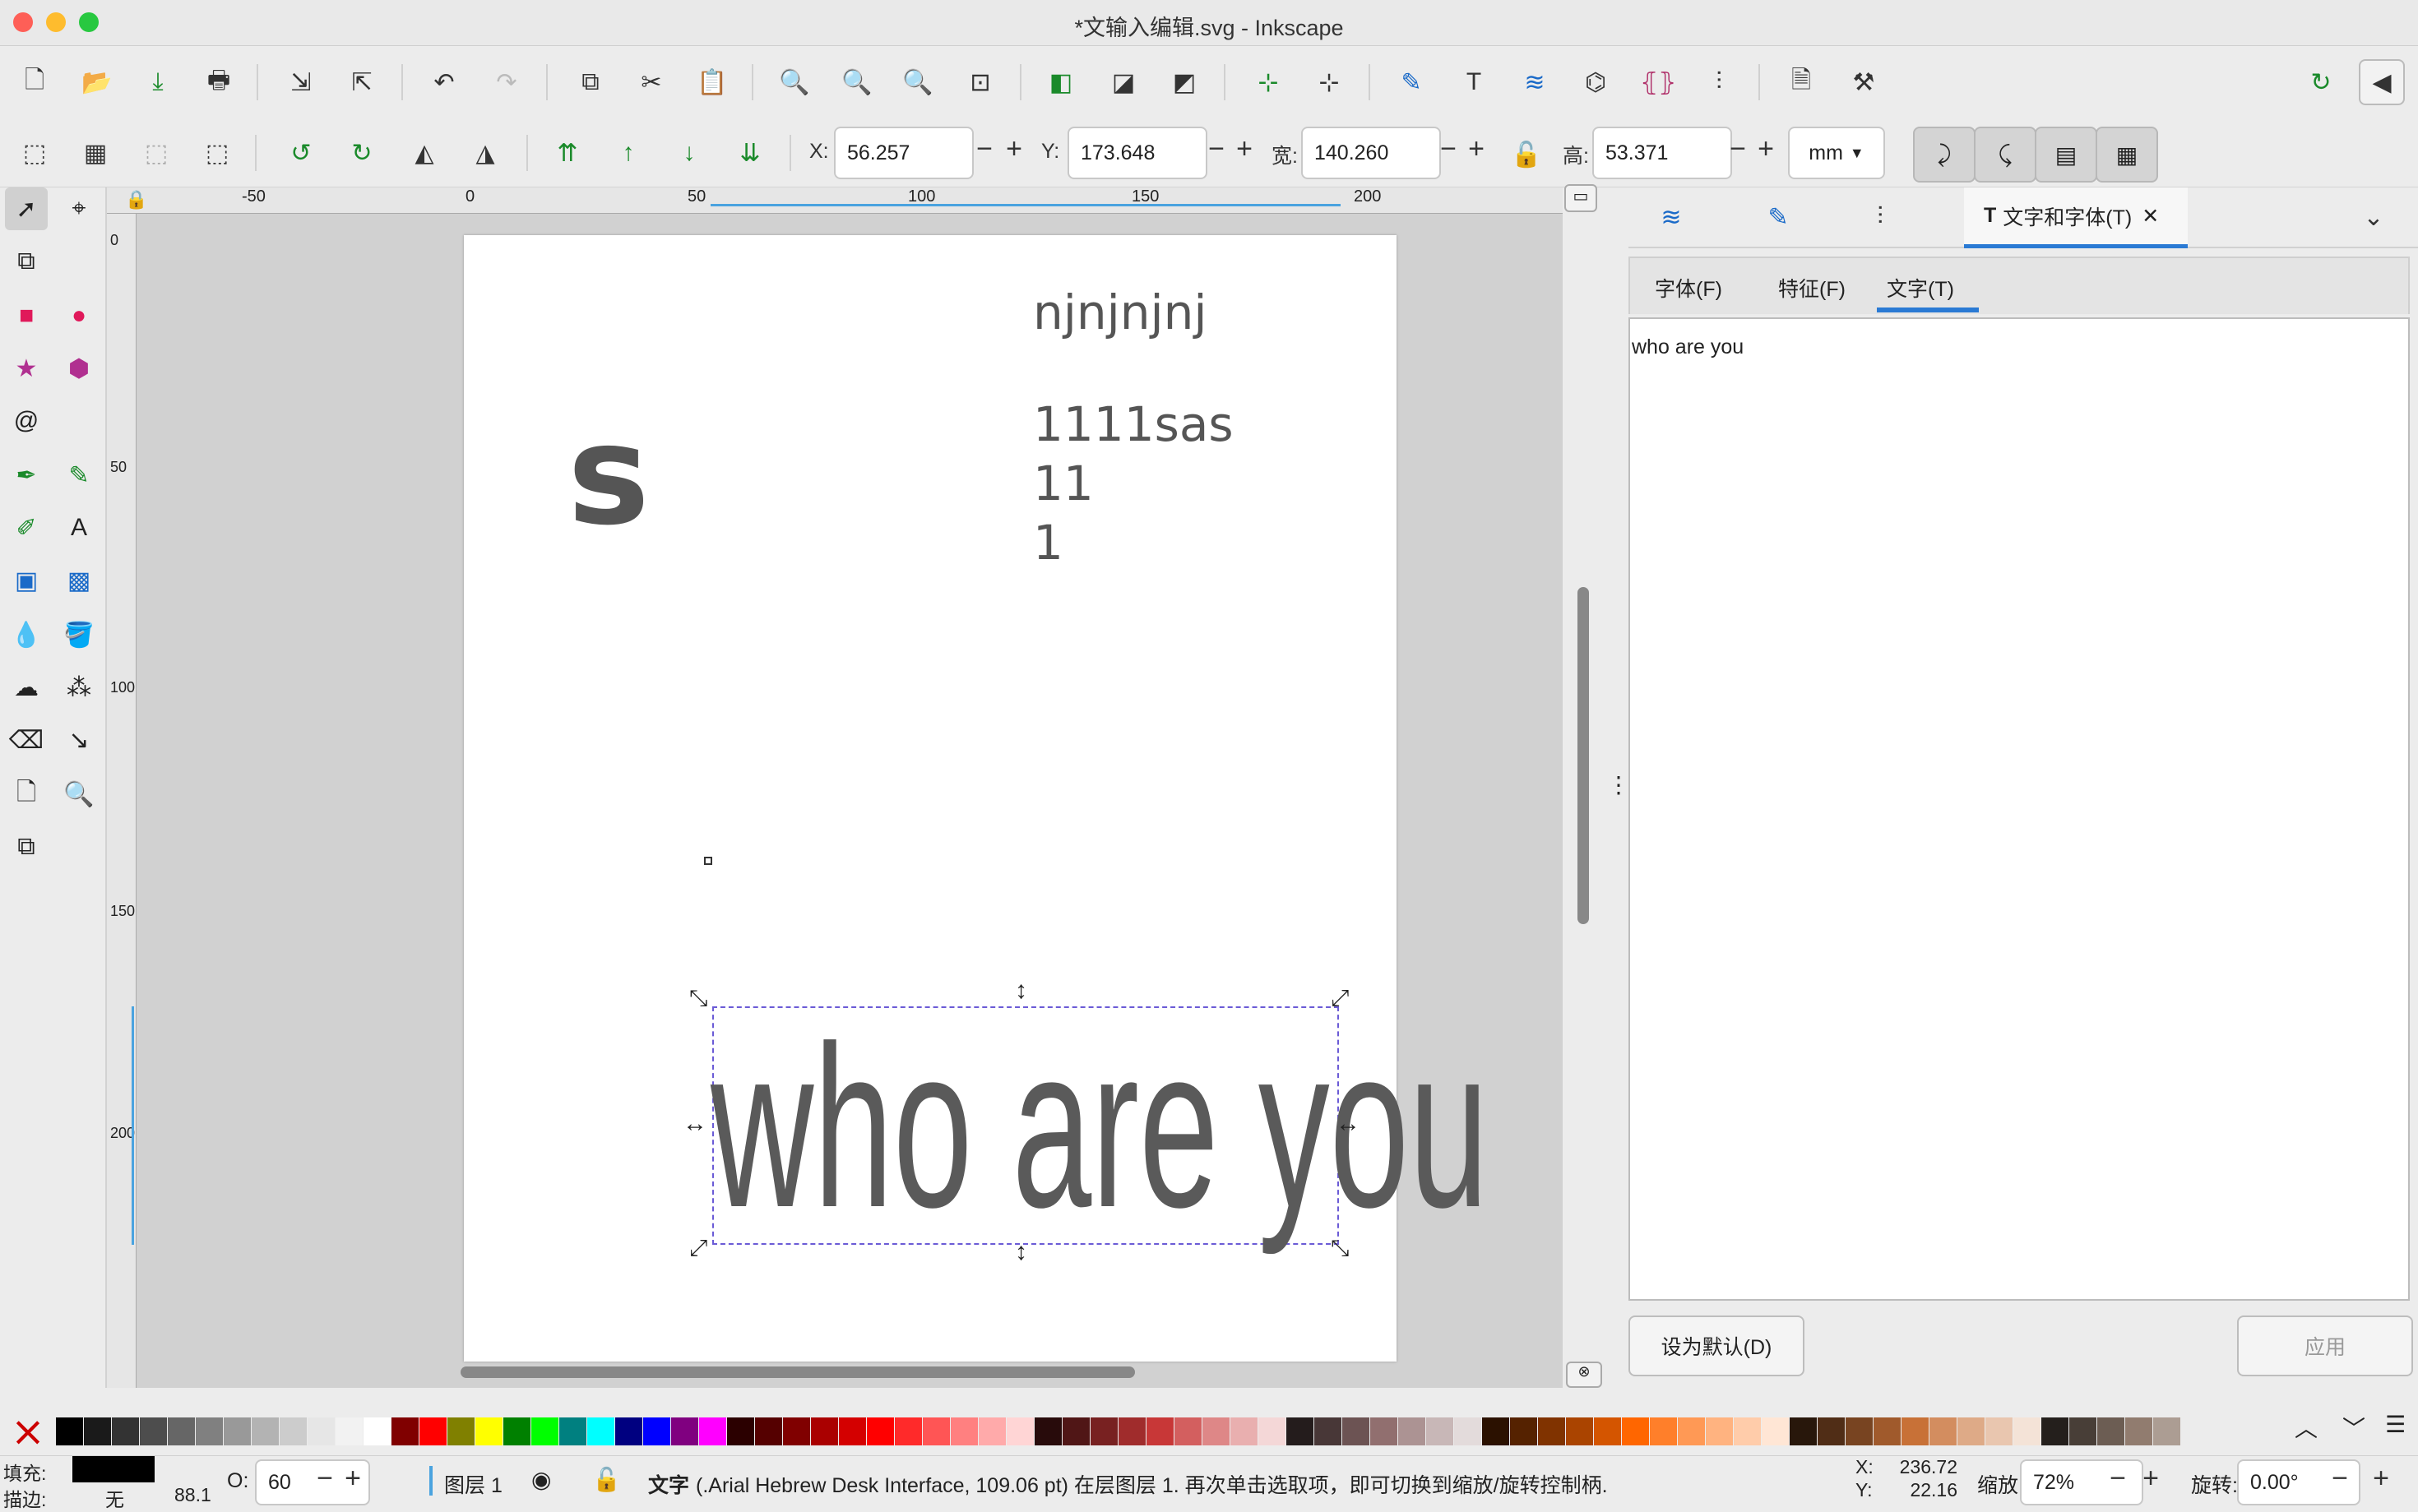  I want to click on stroke-value: 无, so click(114, 1498).